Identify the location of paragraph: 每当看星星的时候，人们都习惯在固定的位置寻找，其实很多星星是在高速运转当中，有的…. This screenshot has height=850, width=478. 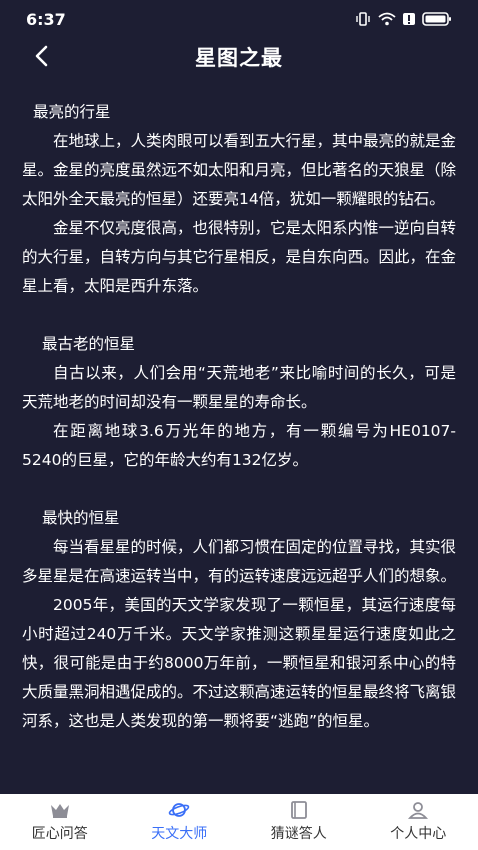
(239, 561).